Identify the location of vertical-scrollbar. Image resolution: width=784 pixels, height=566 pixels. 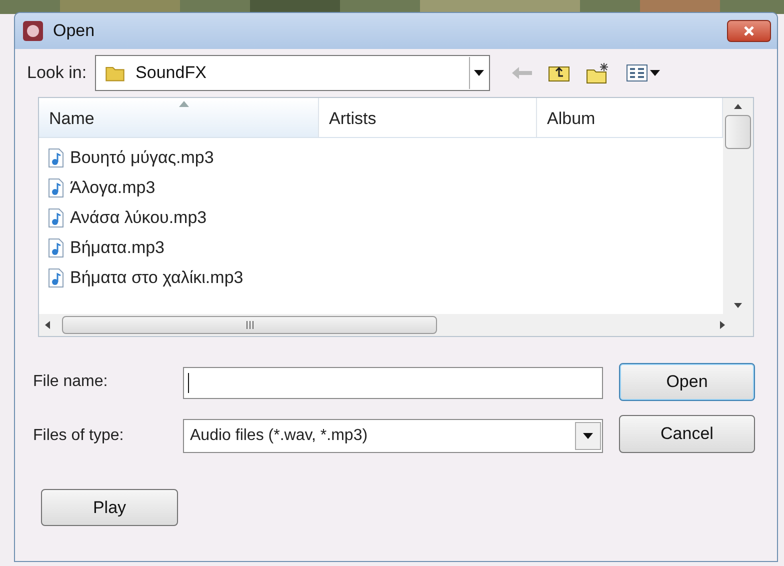
(738, 206).